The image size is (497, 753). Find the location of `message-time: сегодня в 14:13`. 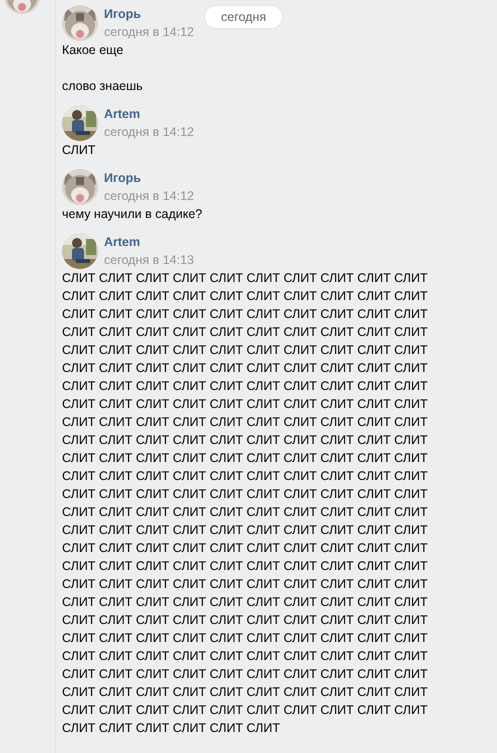

message-time: сегодня в 14:13 is located at coordinates (149, 260).